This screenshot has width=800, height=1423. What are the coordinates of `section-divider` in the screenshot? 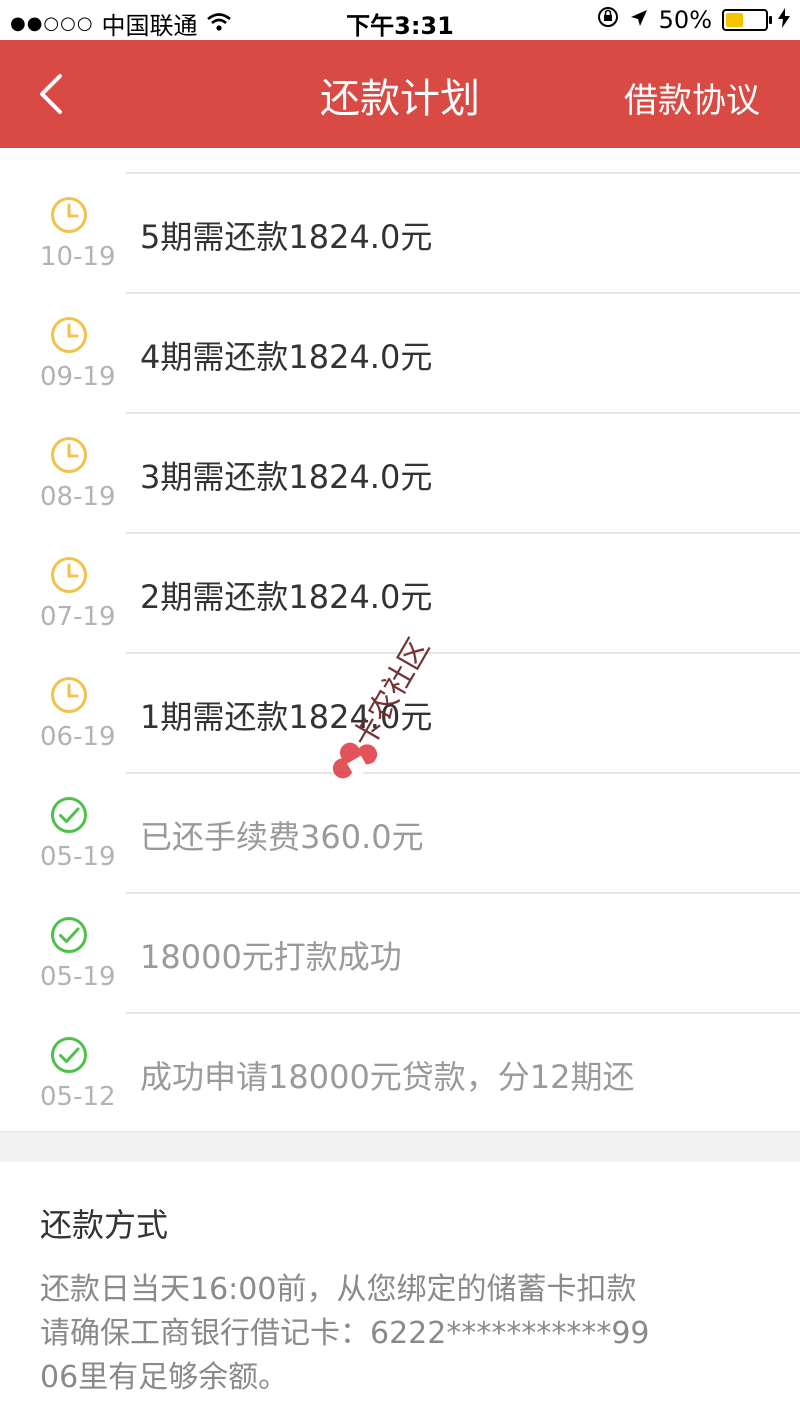 It's located at (400, 1147).